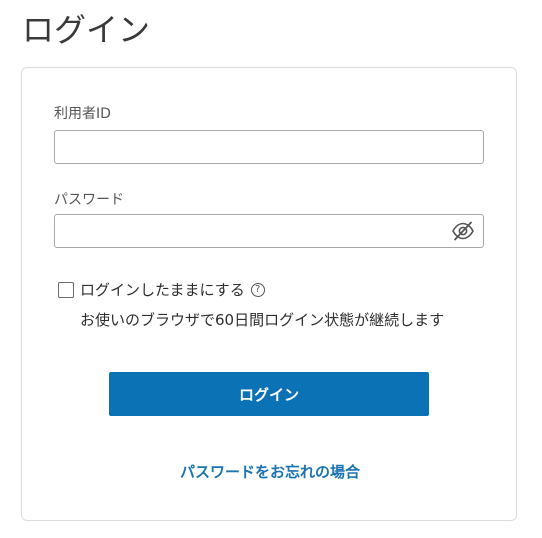 This screenshot has width=542, height=538. Describe the element at coordinates (262, 320) in the screenshot. I see `remember-me-note: お使いのブラウザで60日間ログイン状態が継続します` at that location.